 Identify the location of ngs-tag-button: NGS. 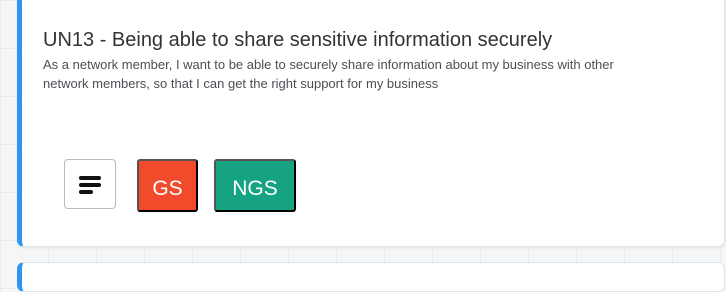
(255, 185).